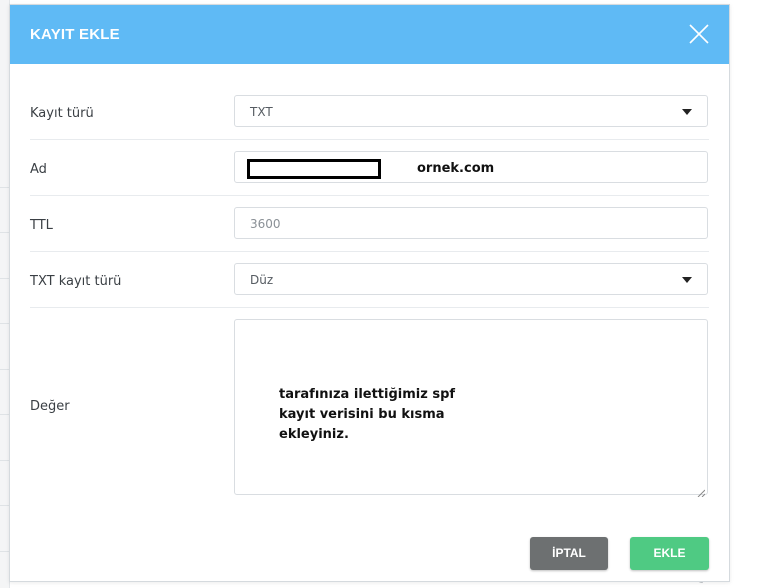  Describe the element at coordinates (76, 281) in the screenshot. I see `txt-type-label: TXT kayıt türü` at that location.